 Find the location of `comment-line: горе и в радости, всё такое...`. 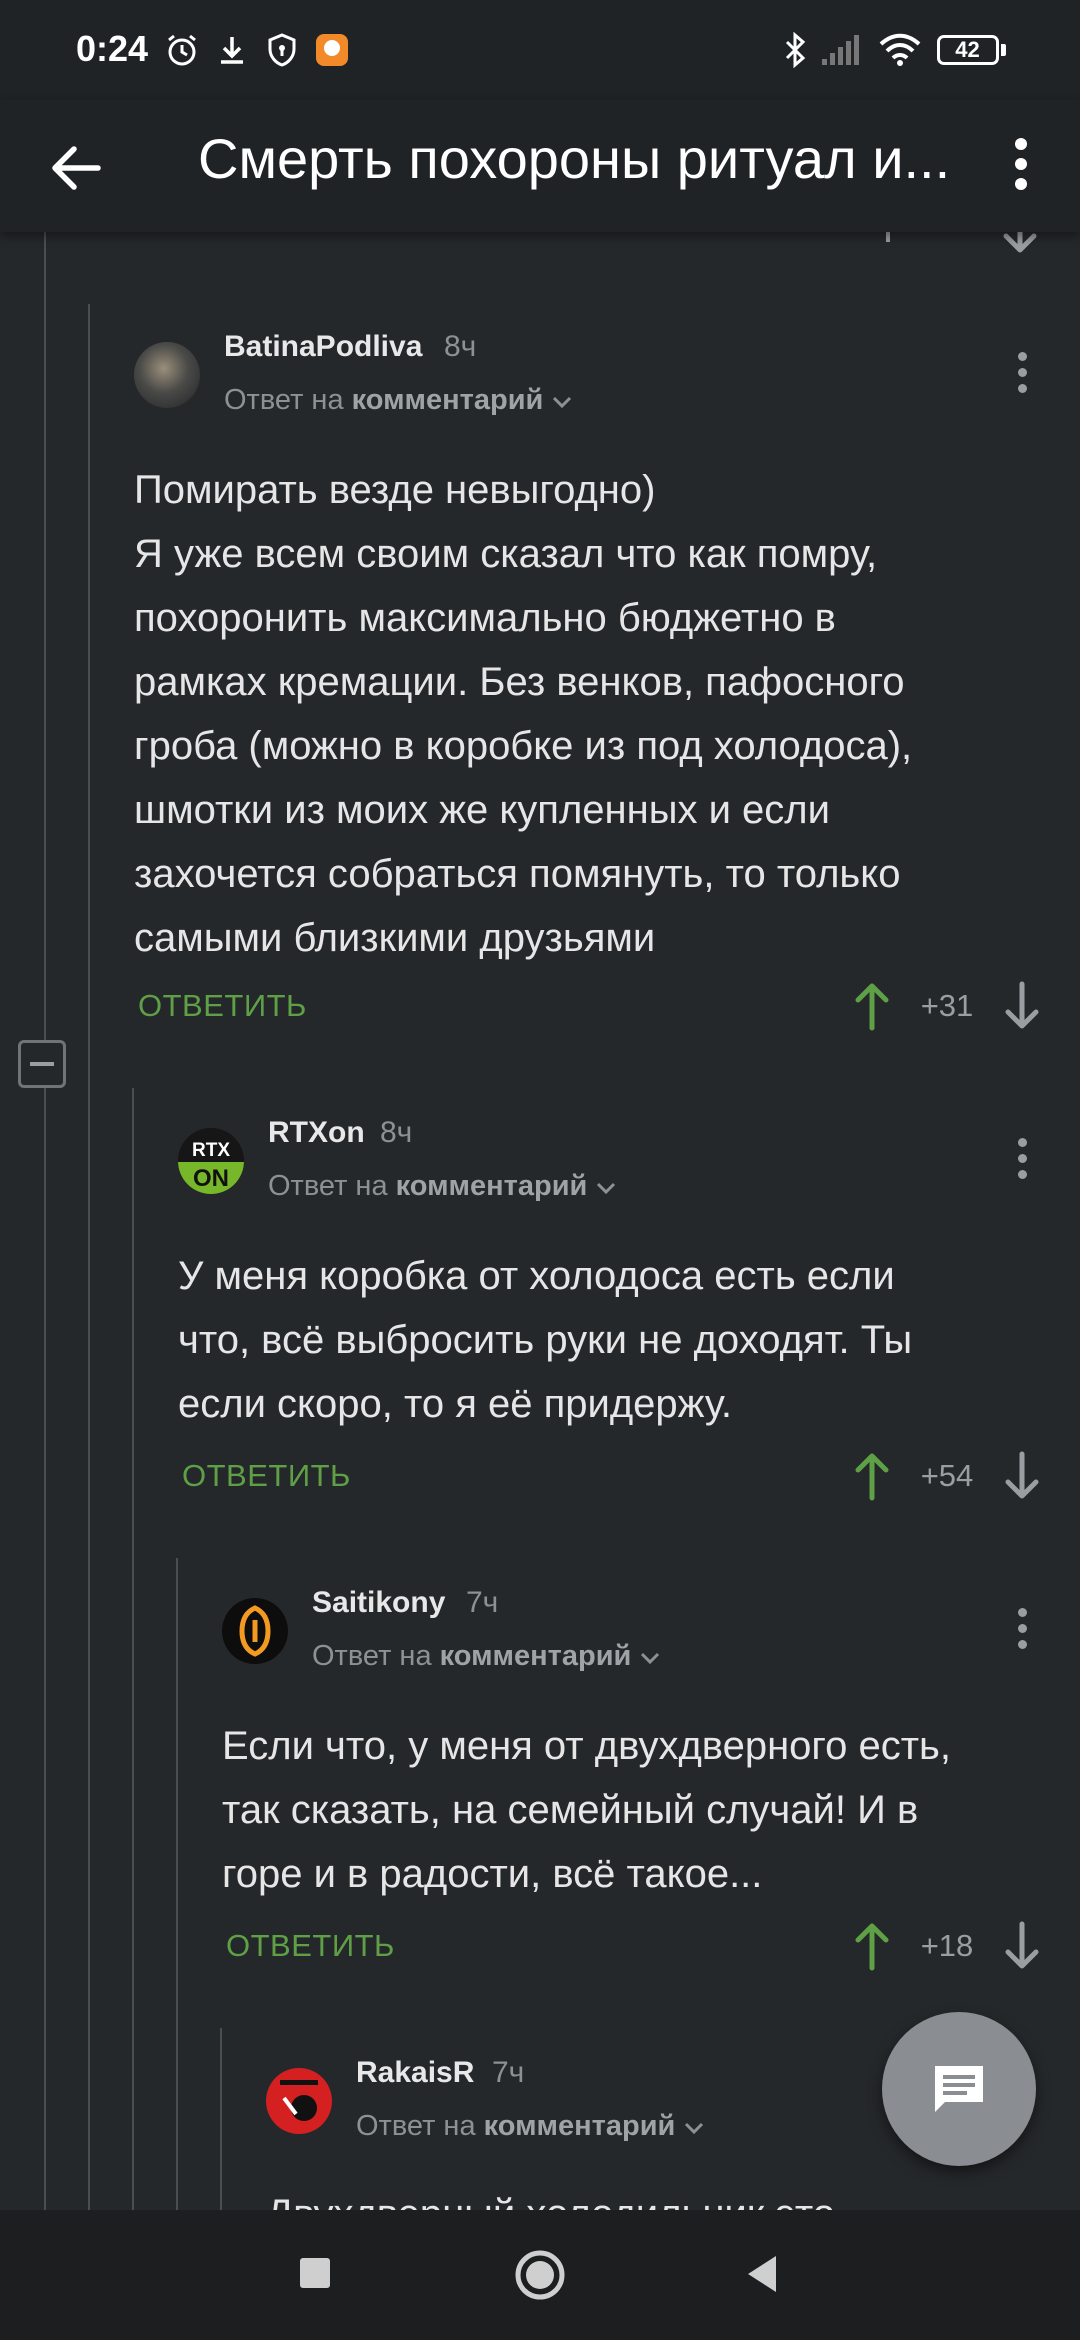

comment-line: горе и в радости, всё такое... is located at coordinates (492, 1874).